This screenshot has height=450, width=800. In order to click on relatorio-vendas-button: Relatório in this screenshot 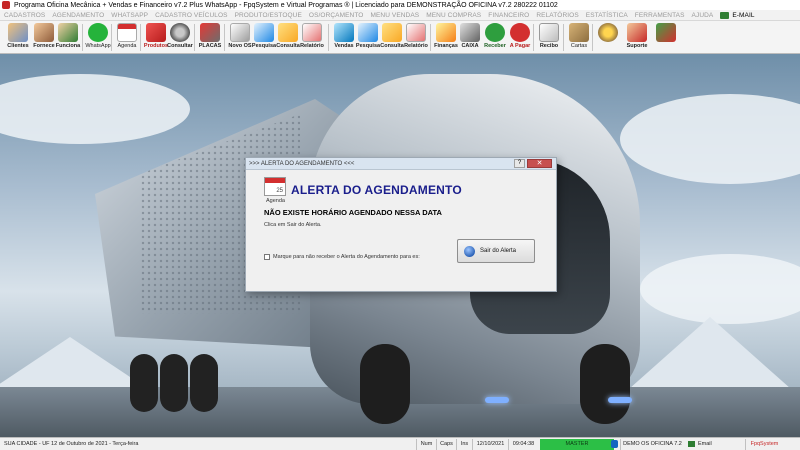, I will do `click(416, 38)`.